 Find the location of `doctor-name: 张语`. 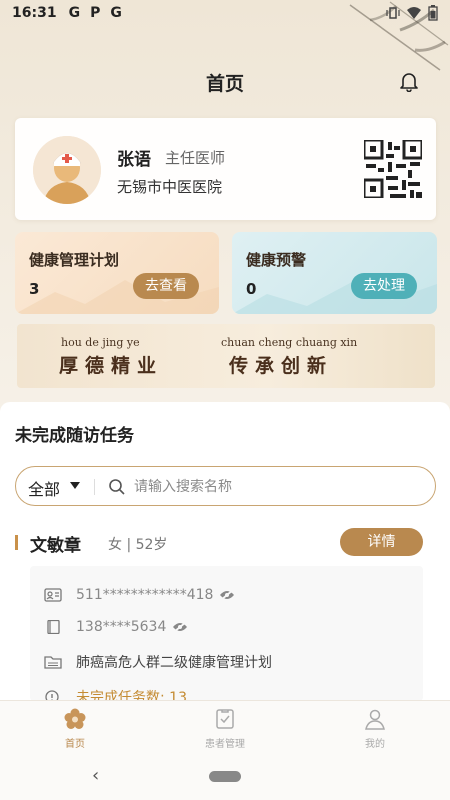

doctor-name: 张语 is located at coordinates (134, 160).